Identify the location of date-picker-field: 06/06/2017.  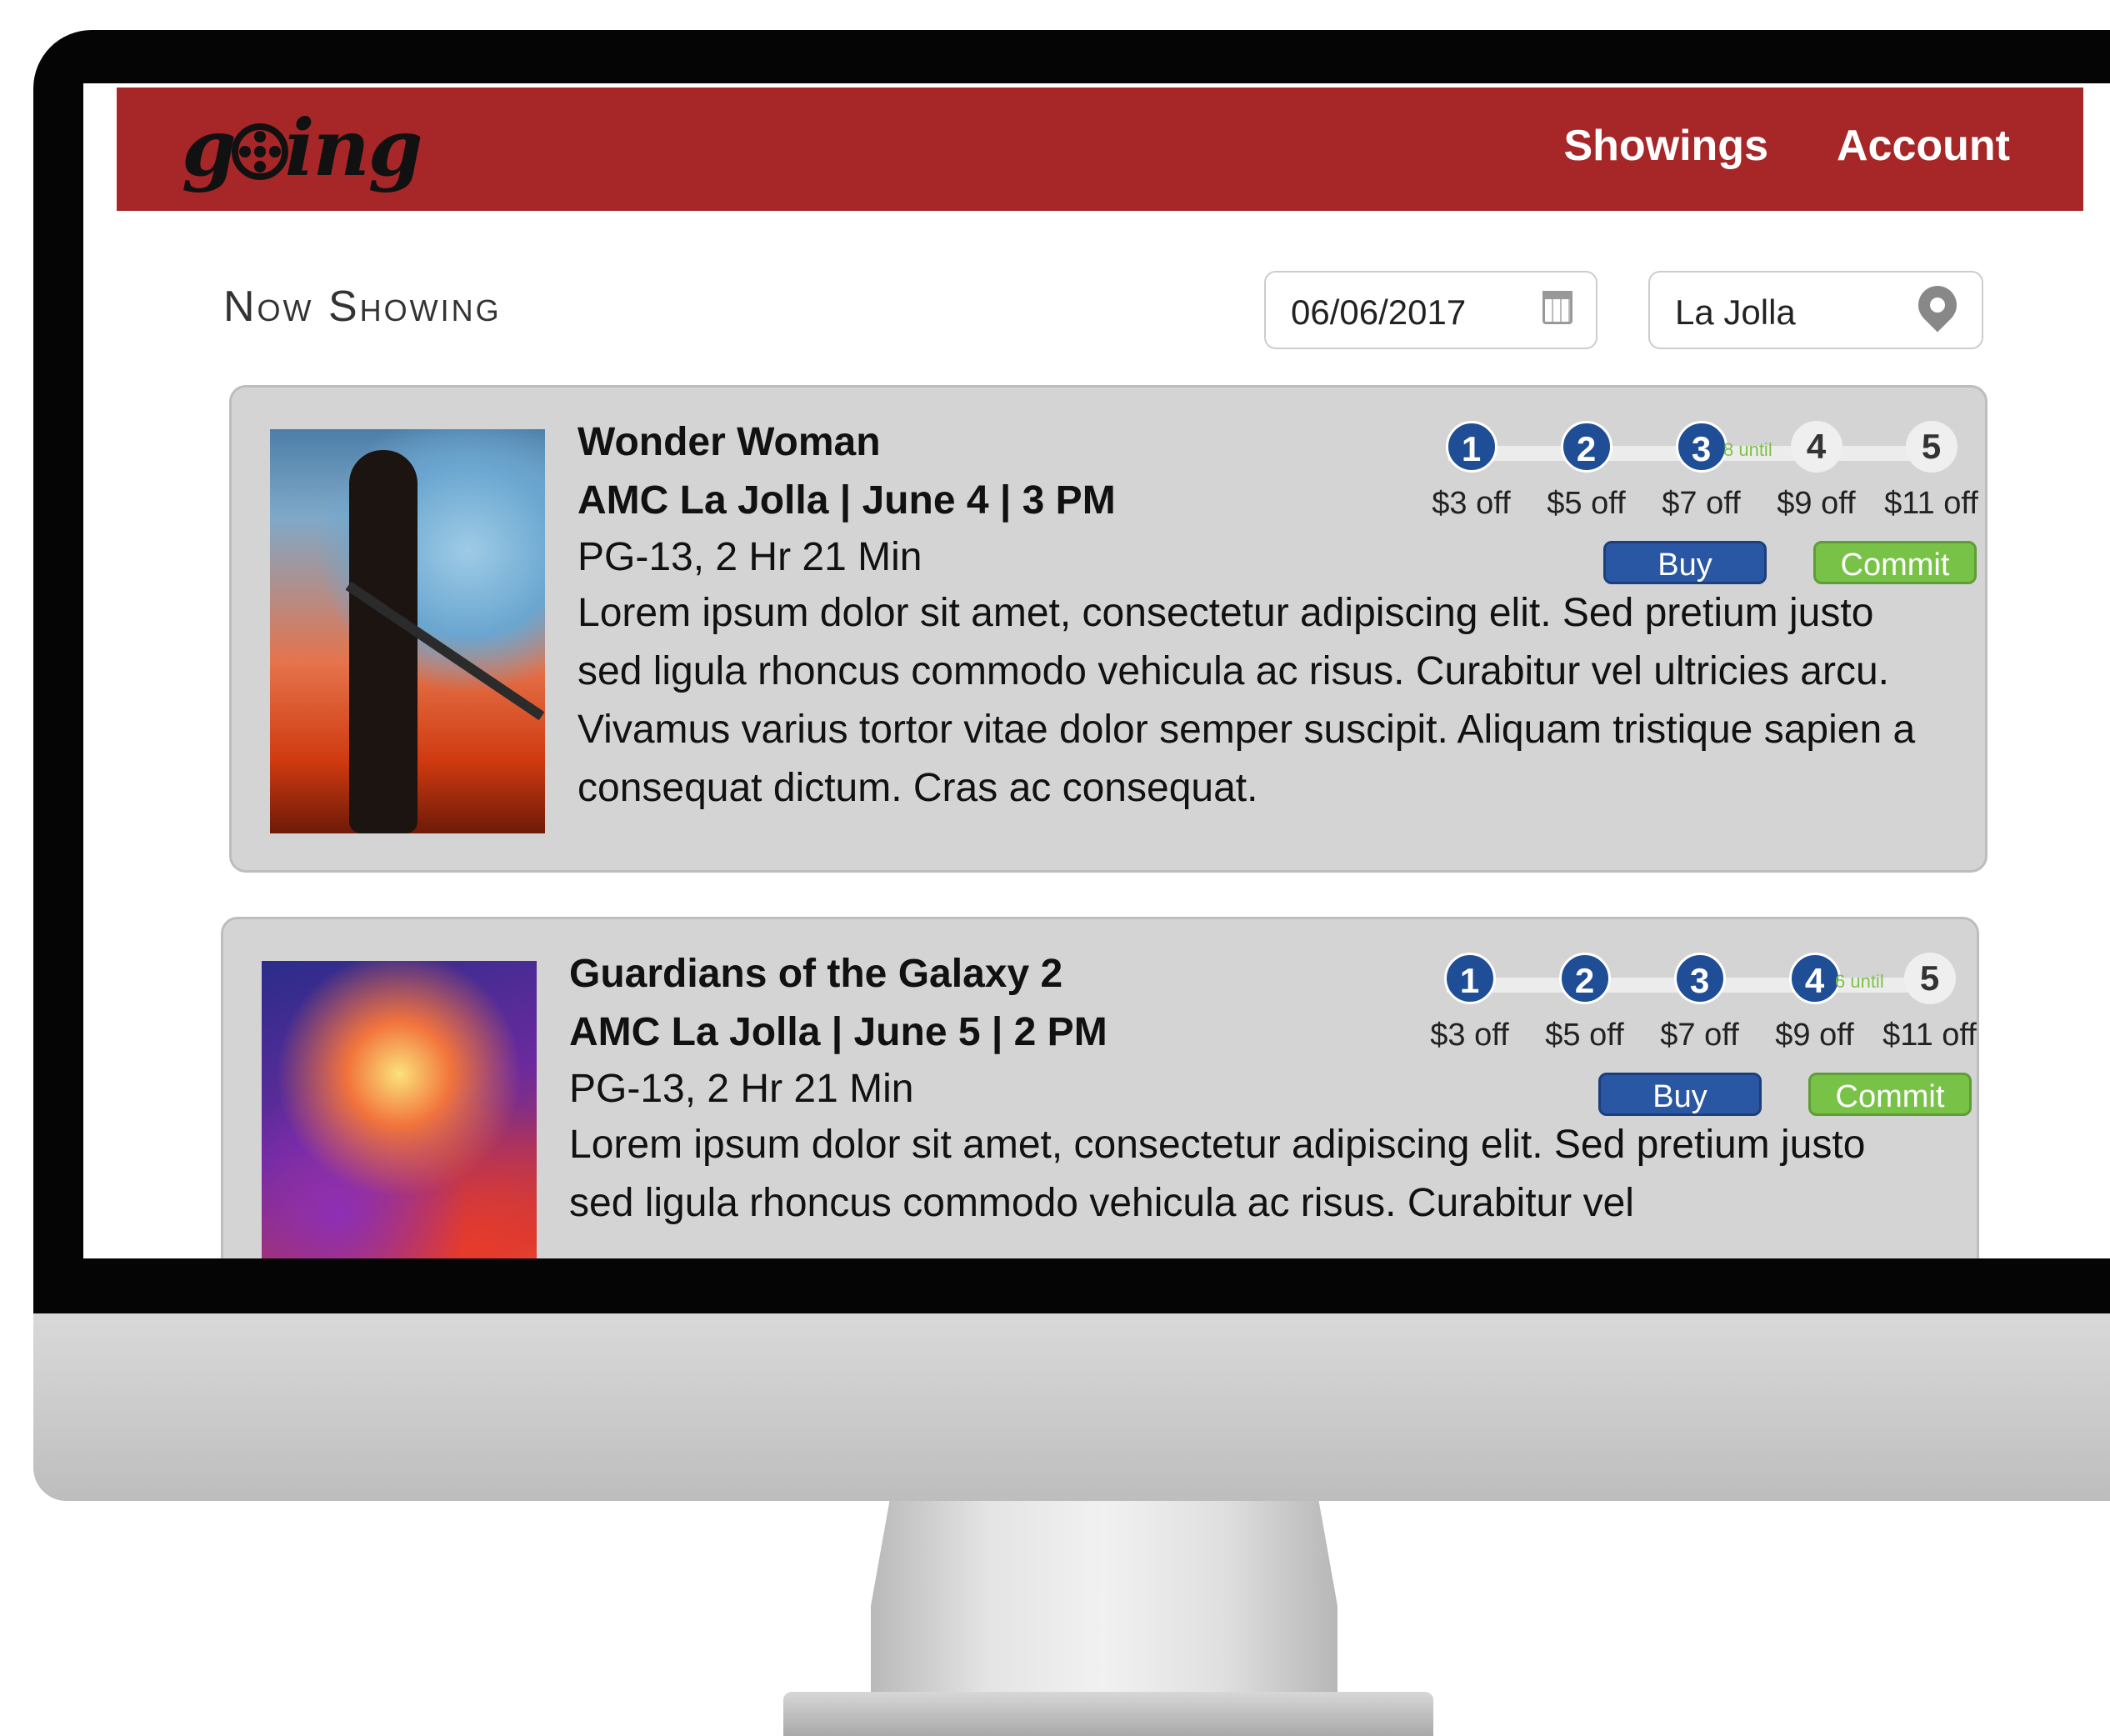
(1431, 310).